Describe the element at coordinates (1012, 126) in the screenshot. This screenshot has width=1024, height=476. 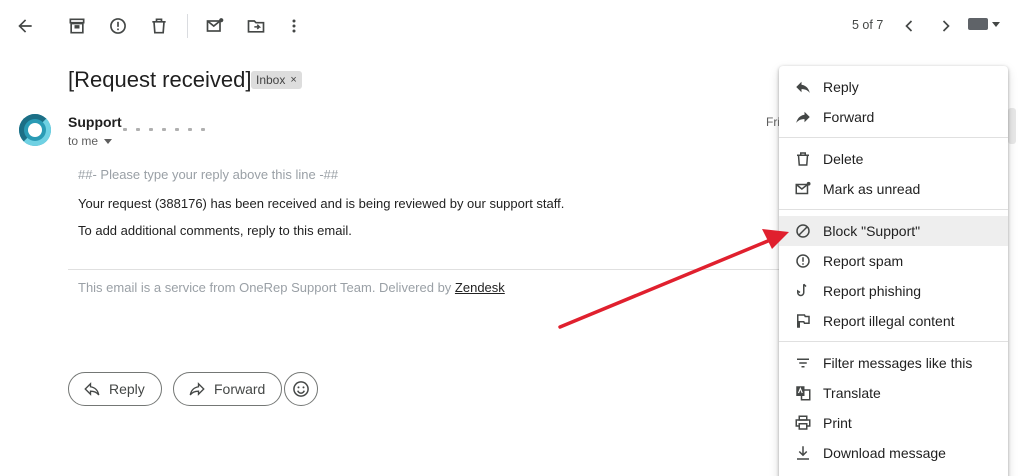
I see `side-panel-tab` at that location.